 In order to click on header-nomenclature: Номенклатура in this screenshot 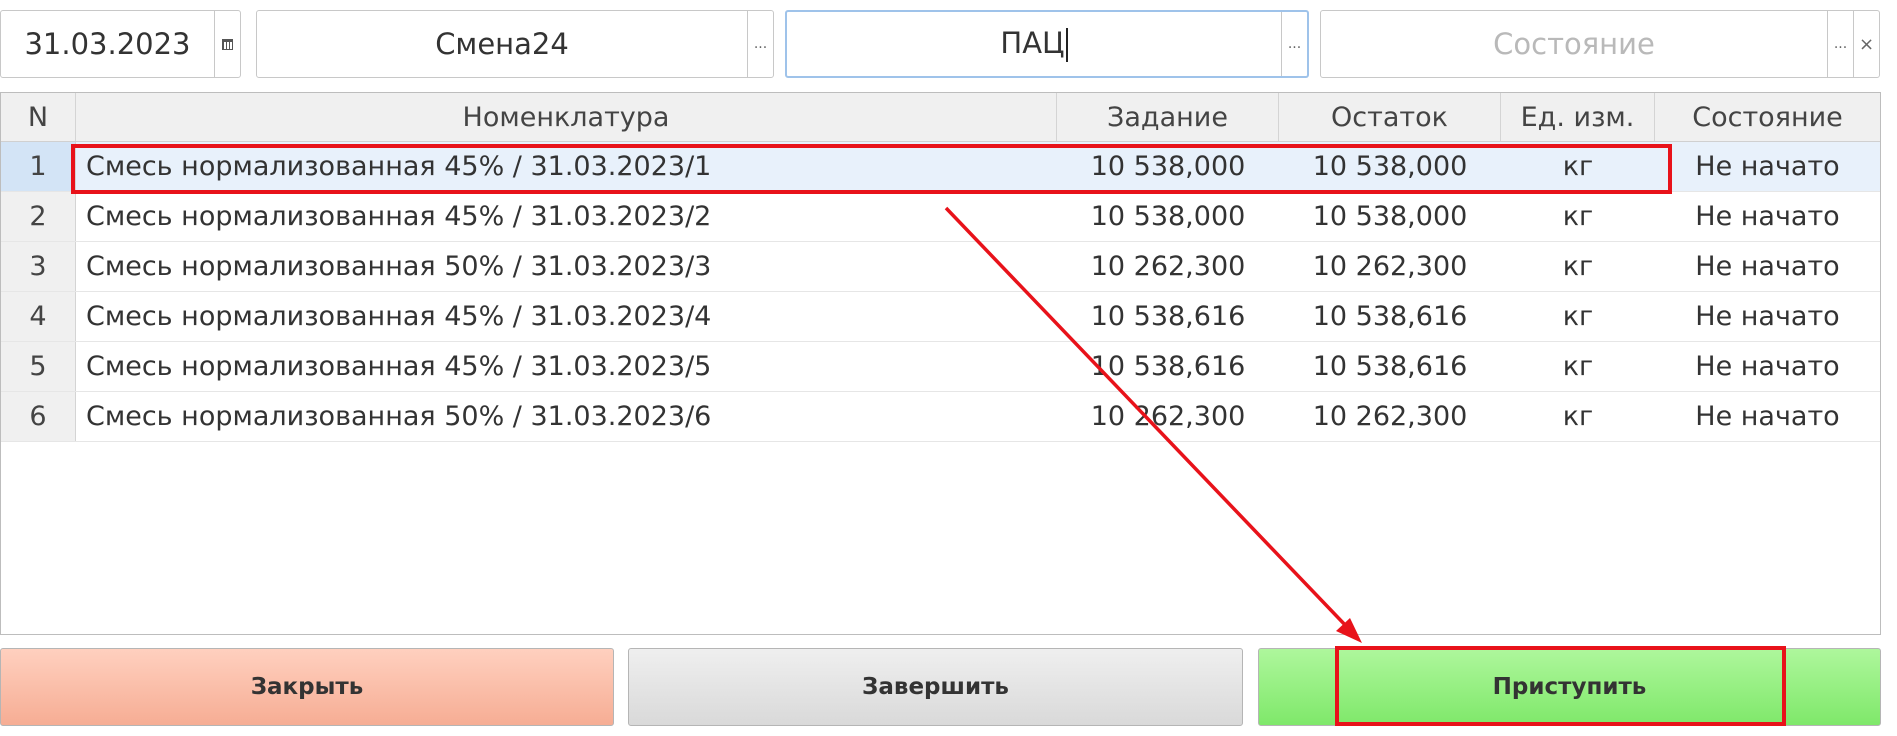, I will do `click(566, 117)`.